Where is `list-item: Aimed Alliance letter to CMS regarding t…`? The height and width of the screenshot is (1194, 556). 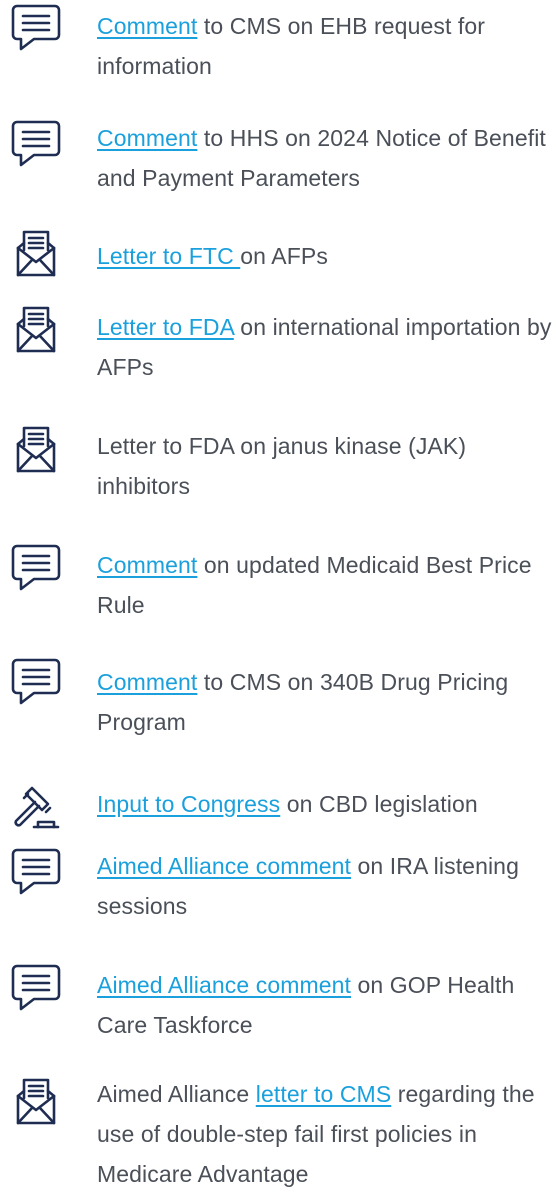
list-item: Aimed Alliance letter to CMS regarding t… is located at coordinates (278, 1130).